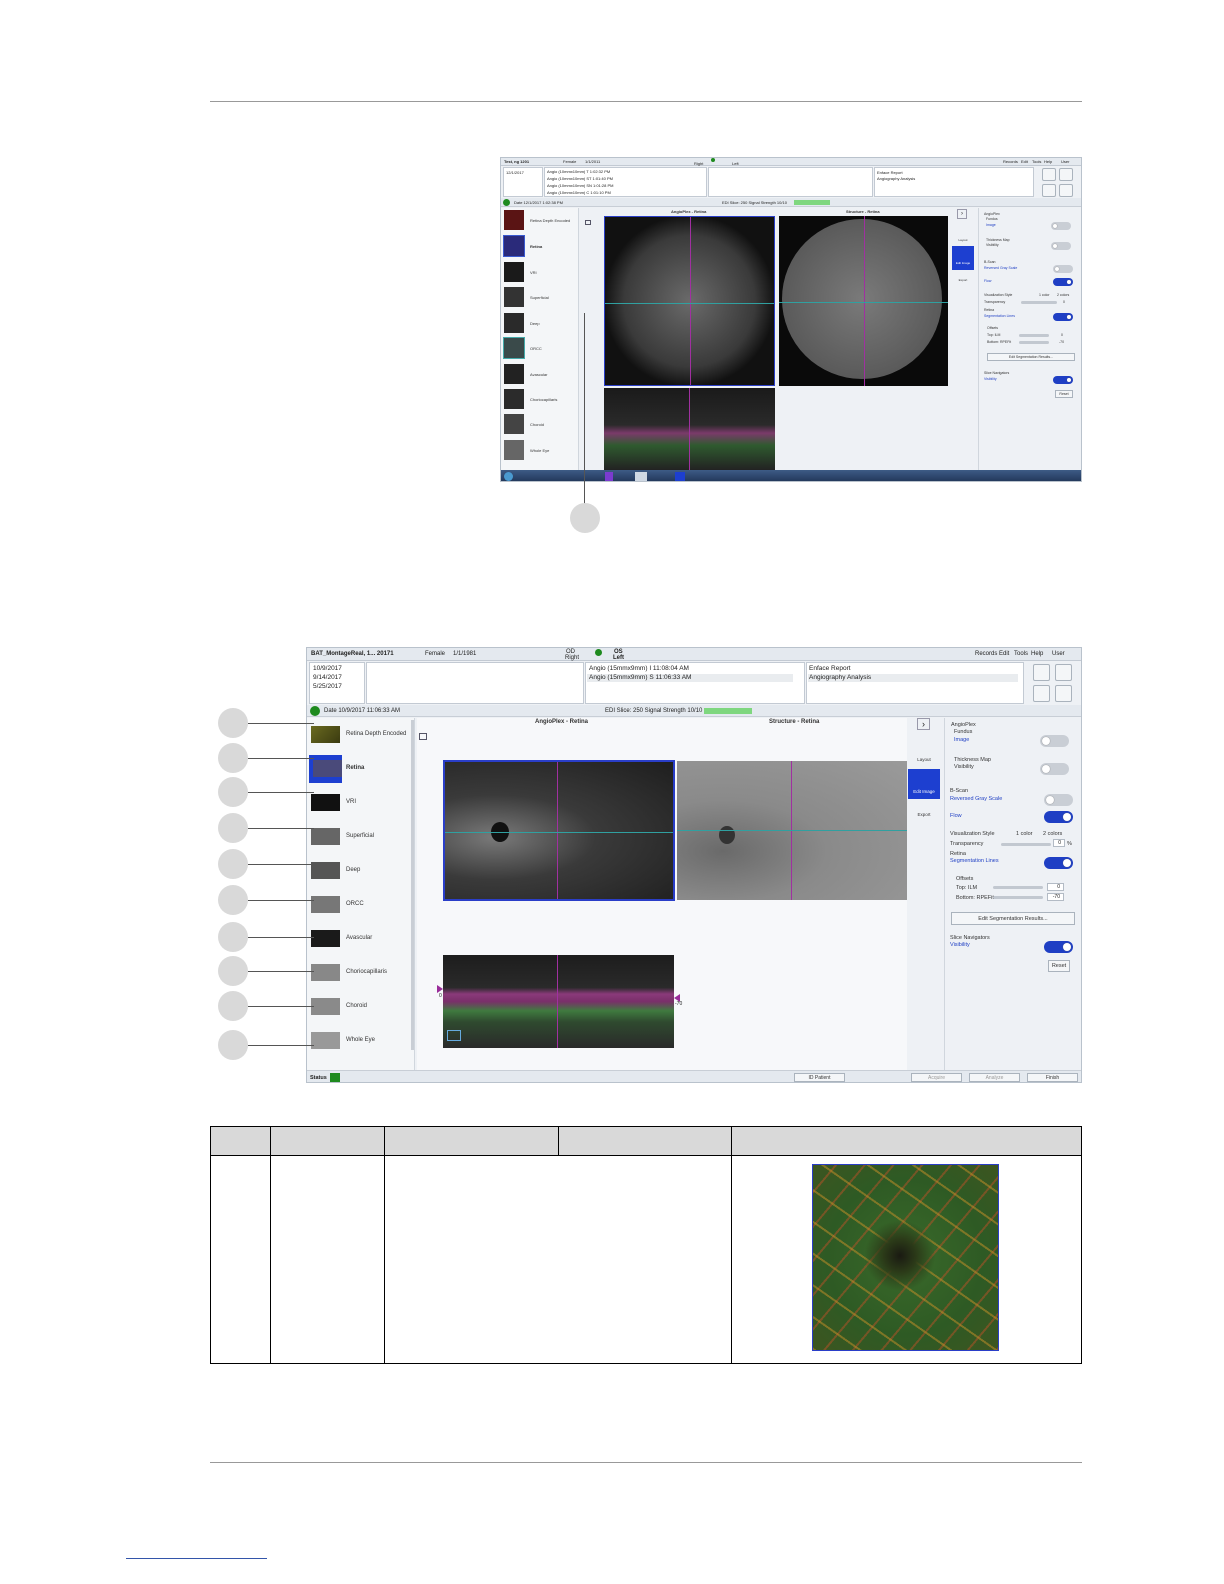 This screenshot has width=1224, height=1584. What do you see at coordinates (1052, 834) in the screenshot?
I see `two-colors-radio: 2 colors` at bounding box center [1052, 834].